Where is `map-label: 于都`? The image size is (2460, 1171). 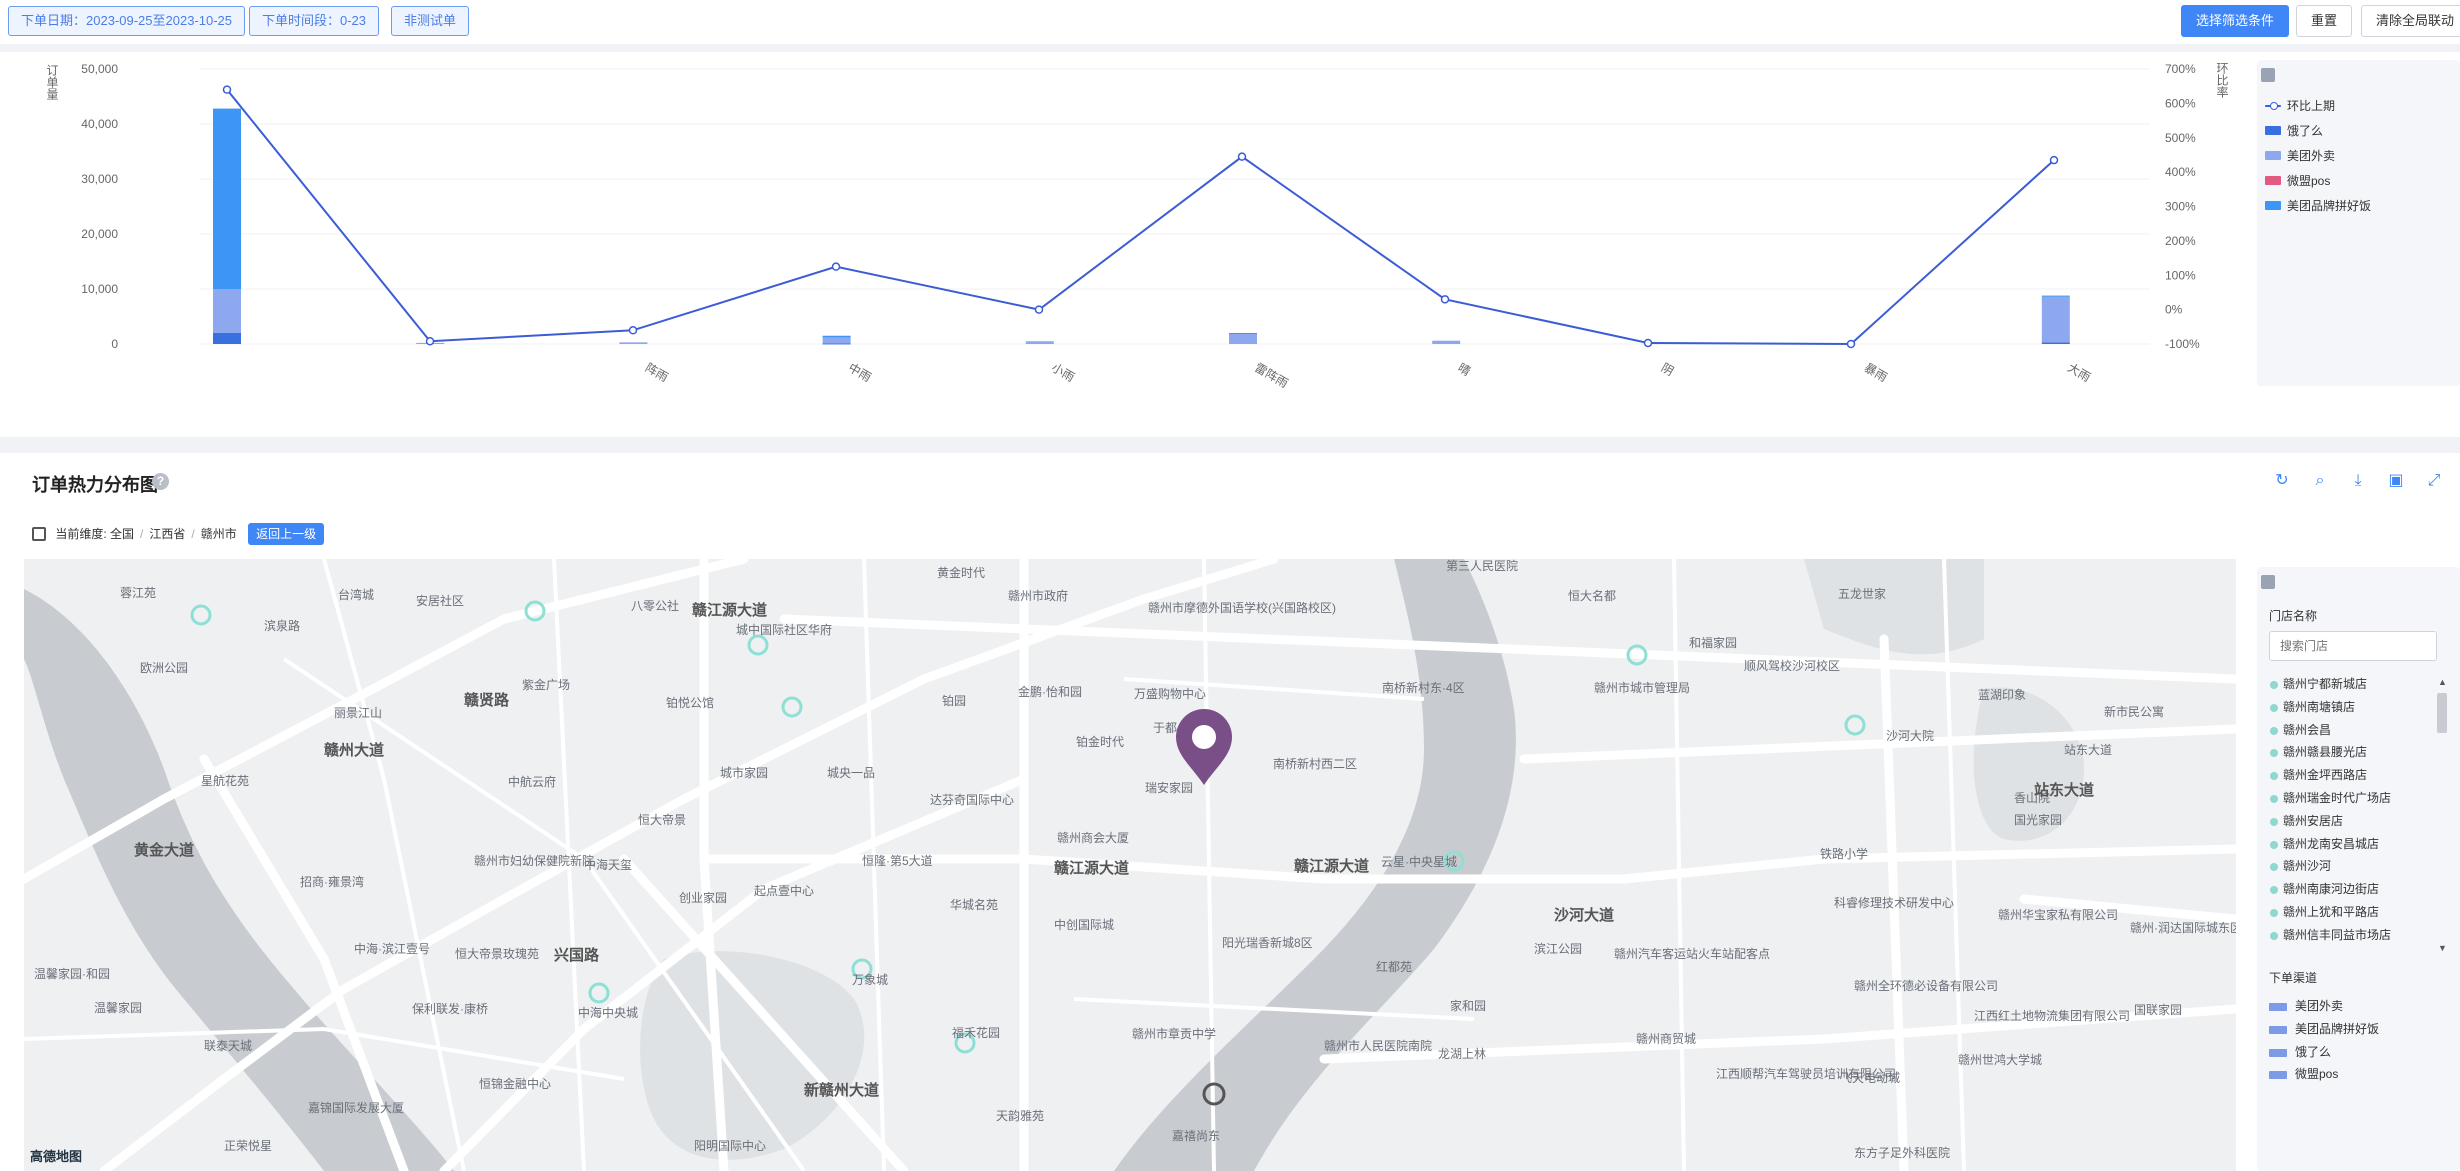 map-label: 于都 is located at coordinates (1165, 728).